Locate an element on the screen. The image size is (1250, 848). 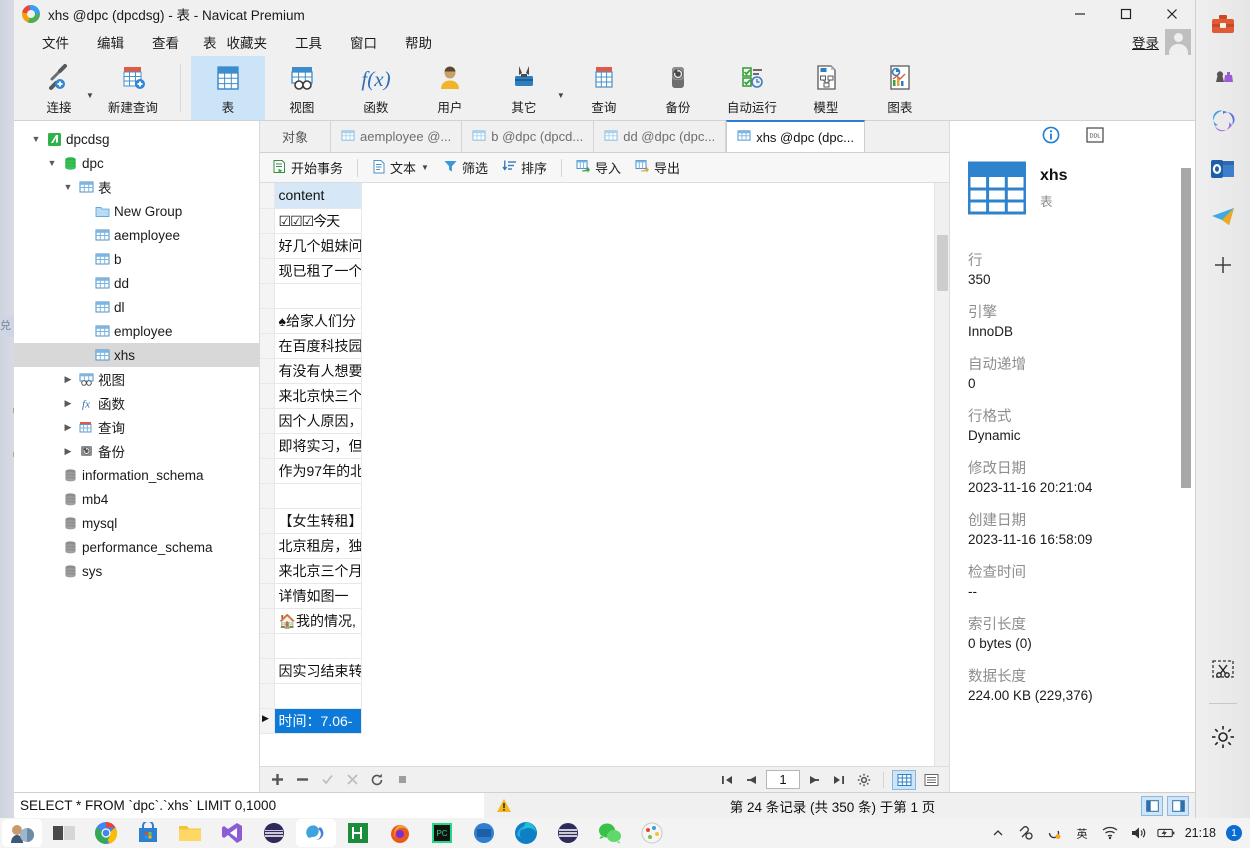
taskbar-idea-icon is located at coordinates (484, 833).